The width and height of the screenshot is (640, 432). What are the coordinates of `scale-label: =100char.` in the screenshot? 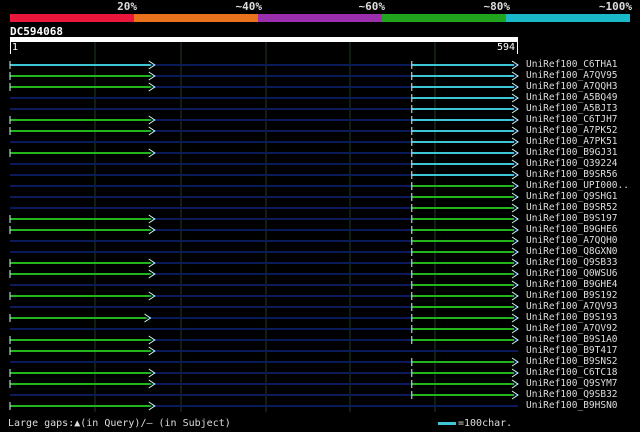 It's located at (485, 423).